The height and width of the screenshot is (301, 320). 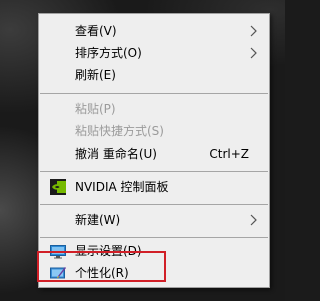 What do you see at coordinates (154, 31) in the screenshot?
I see `menu-item-view: 查看(V)` at bounding box center [154, 31].